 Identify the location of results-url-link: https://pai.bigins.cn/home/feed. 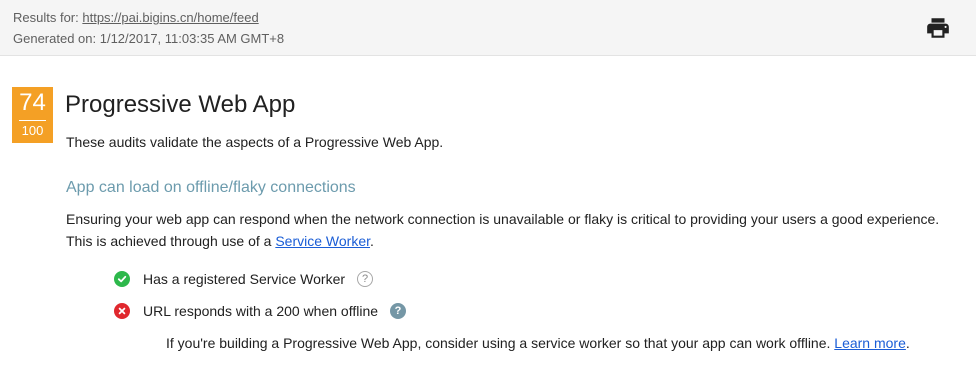
(170, 17).